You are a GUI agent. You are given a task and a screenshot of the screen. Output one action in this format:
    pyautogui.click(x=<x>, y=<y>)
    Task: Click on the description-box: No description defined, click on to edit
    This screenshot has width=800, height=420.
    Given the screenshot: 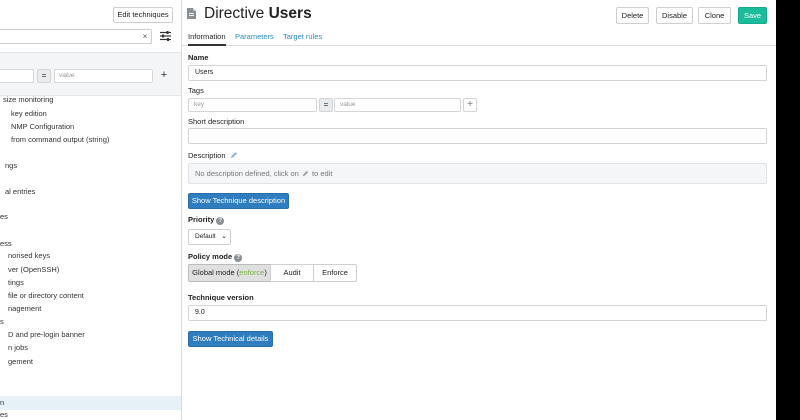 What is the action you would take?
    pyautogui.click(x=477, y=173)
    